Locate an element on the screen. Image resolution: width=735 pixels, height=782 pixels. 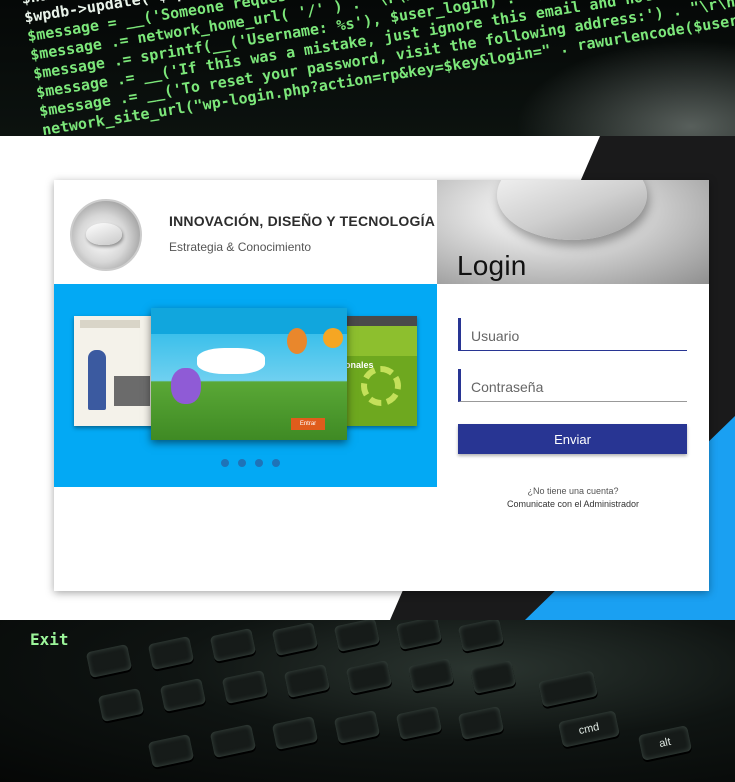
exit-text: Exit is located at coordinates (49, 639).